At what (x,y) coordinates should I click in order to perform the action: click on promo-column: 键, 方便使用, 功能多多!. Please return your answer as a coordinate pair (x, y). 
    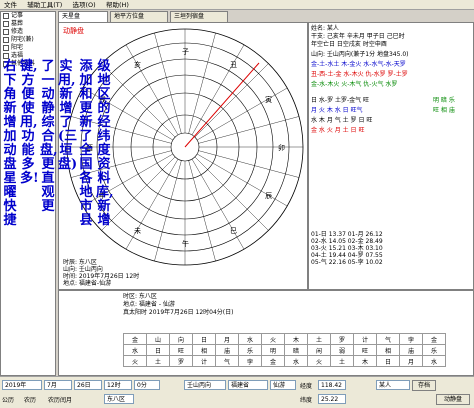
    Looking at the image, I should click on (29, 122).